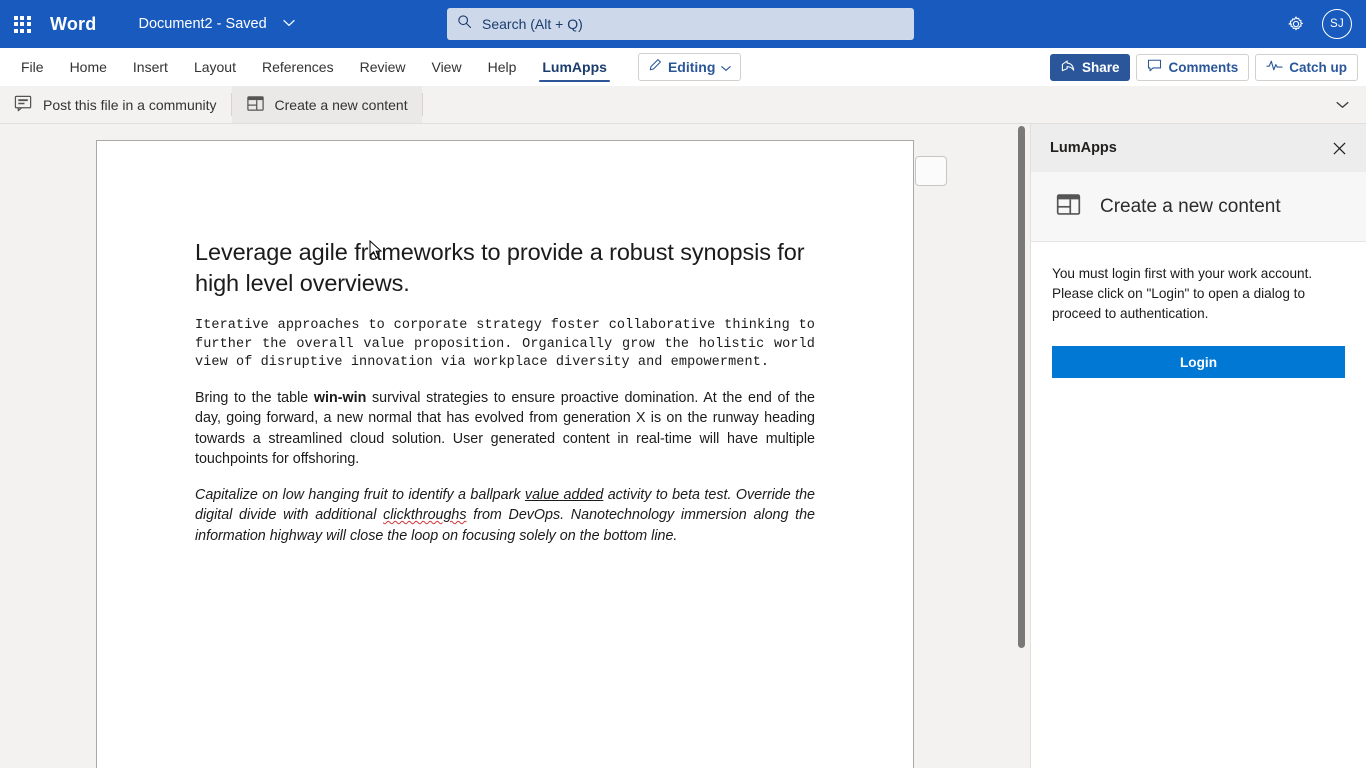 The image size is (1366, 768). What do you see at coordinates (680, 24) in the screenshot?
I see `search-input: Search (Alt + Q)` at bounding box center [680, 24].